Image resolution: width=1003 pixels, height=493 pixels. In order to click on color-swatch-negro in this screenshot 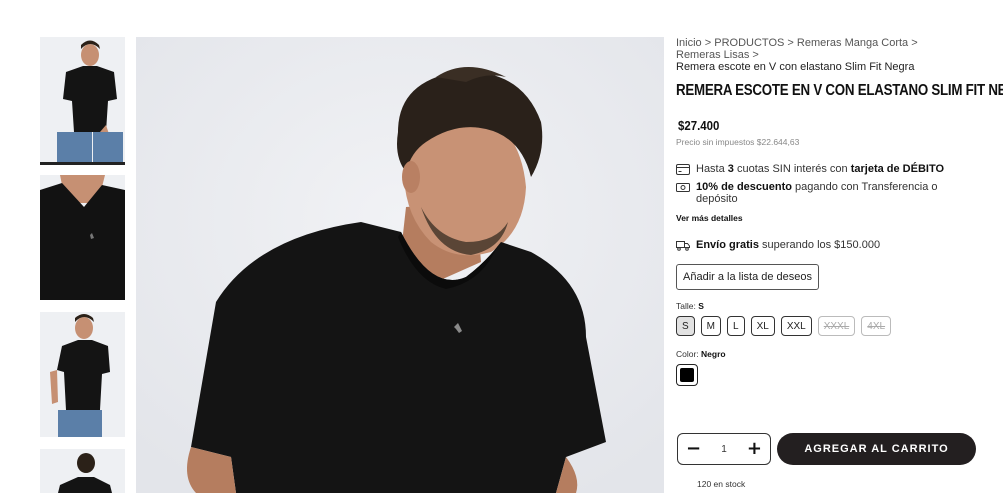, I will do `click(687, 375)`.